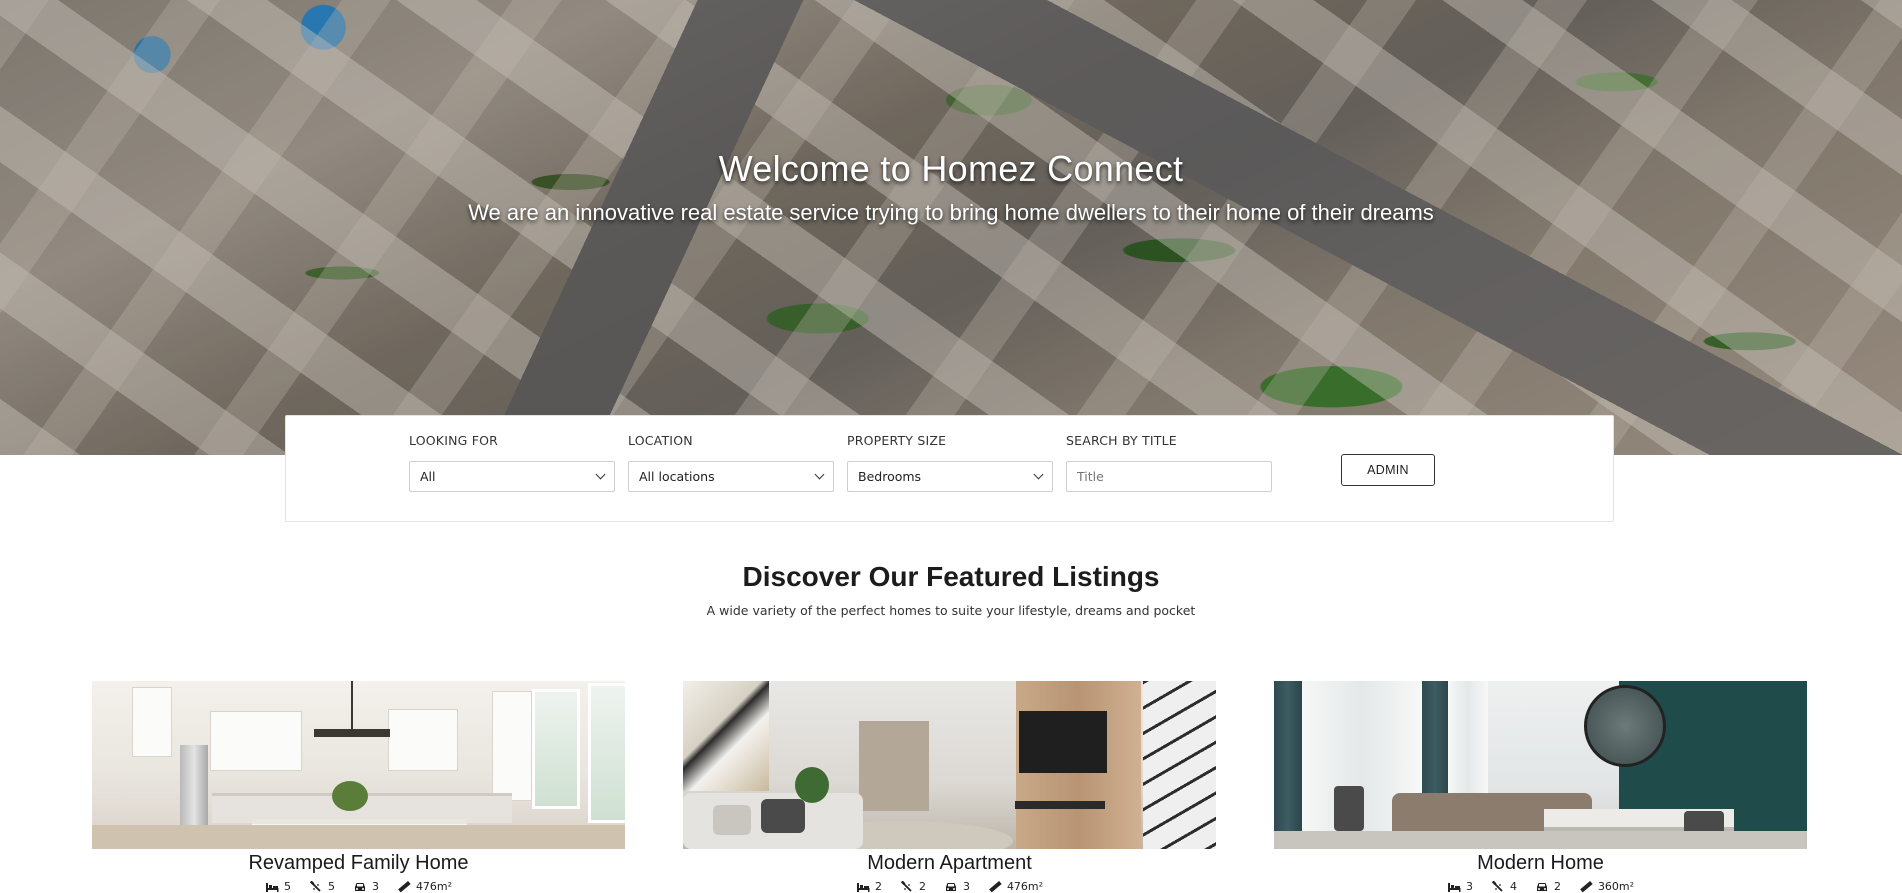 This screenshot has height=893, width=1902. What do you see at coordinates (949, 863) in the screenshot?
I see `listing-title: Modern Apartment` at bounding box center [949, 863].